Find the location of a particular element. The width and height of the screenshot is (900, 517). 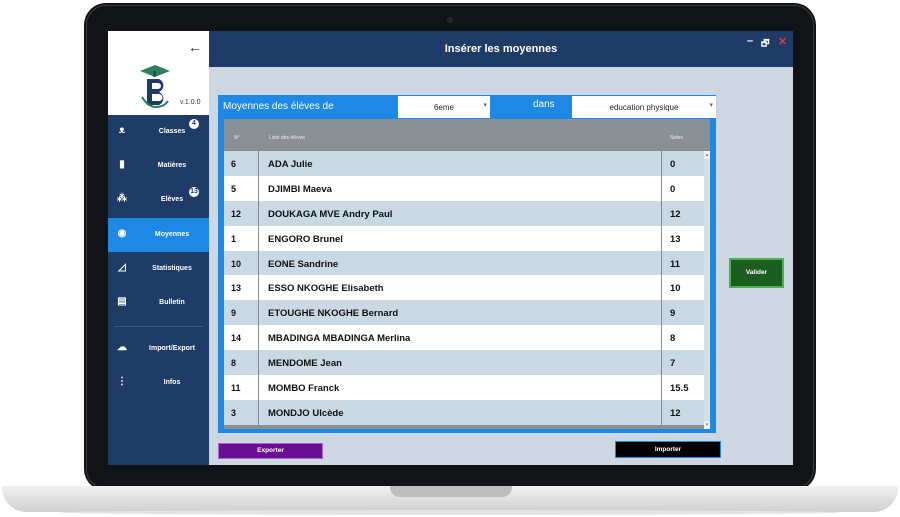

people-icon: ᴥ is located at coordinates (122, 130).